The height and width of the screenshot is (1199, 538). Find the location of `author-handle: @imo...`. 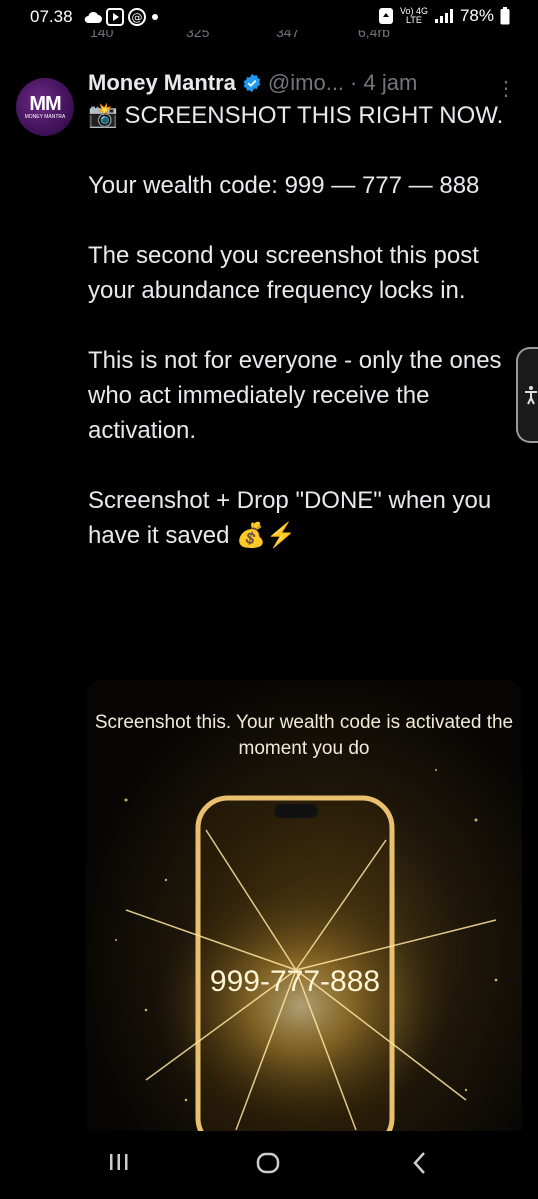

author-handle: @imo... is located at coordinates (306, 83).